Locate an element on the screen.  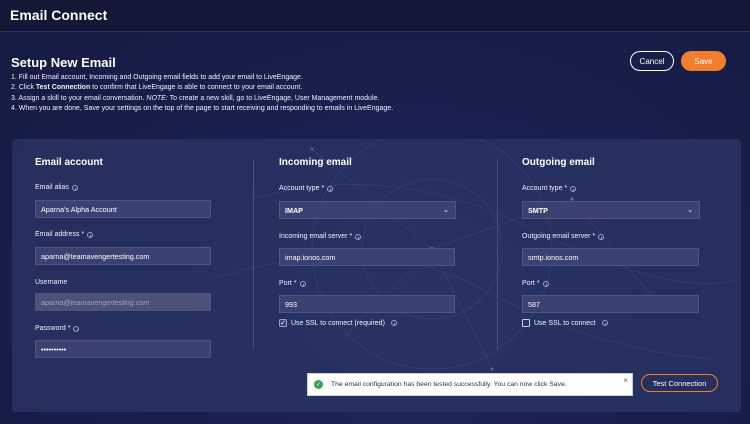
incoming-account-type-label-text: Account type is located at coordinates (299, 188).